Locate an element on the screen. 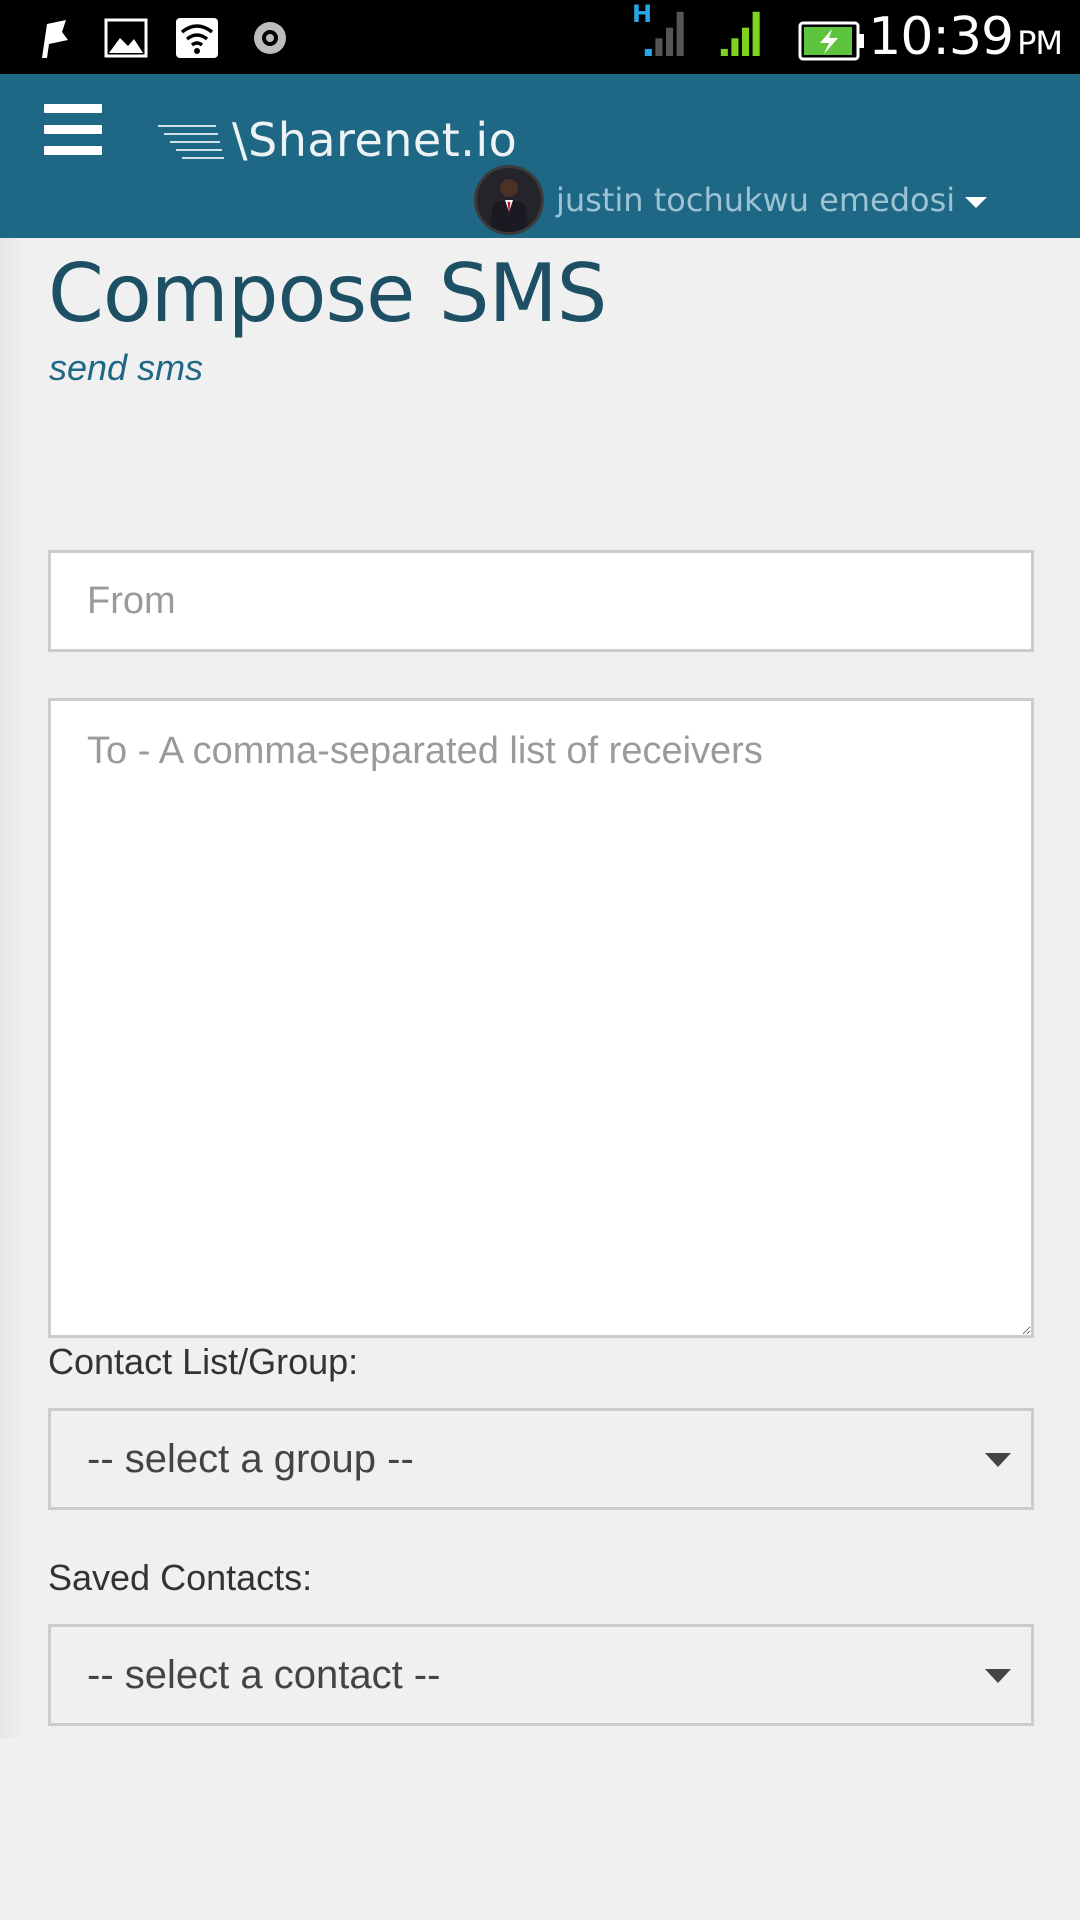 The height and width of the screenshot is (1920, 1080). contact-group-select: -- select a group -- is located at coordinates (541, 1459).